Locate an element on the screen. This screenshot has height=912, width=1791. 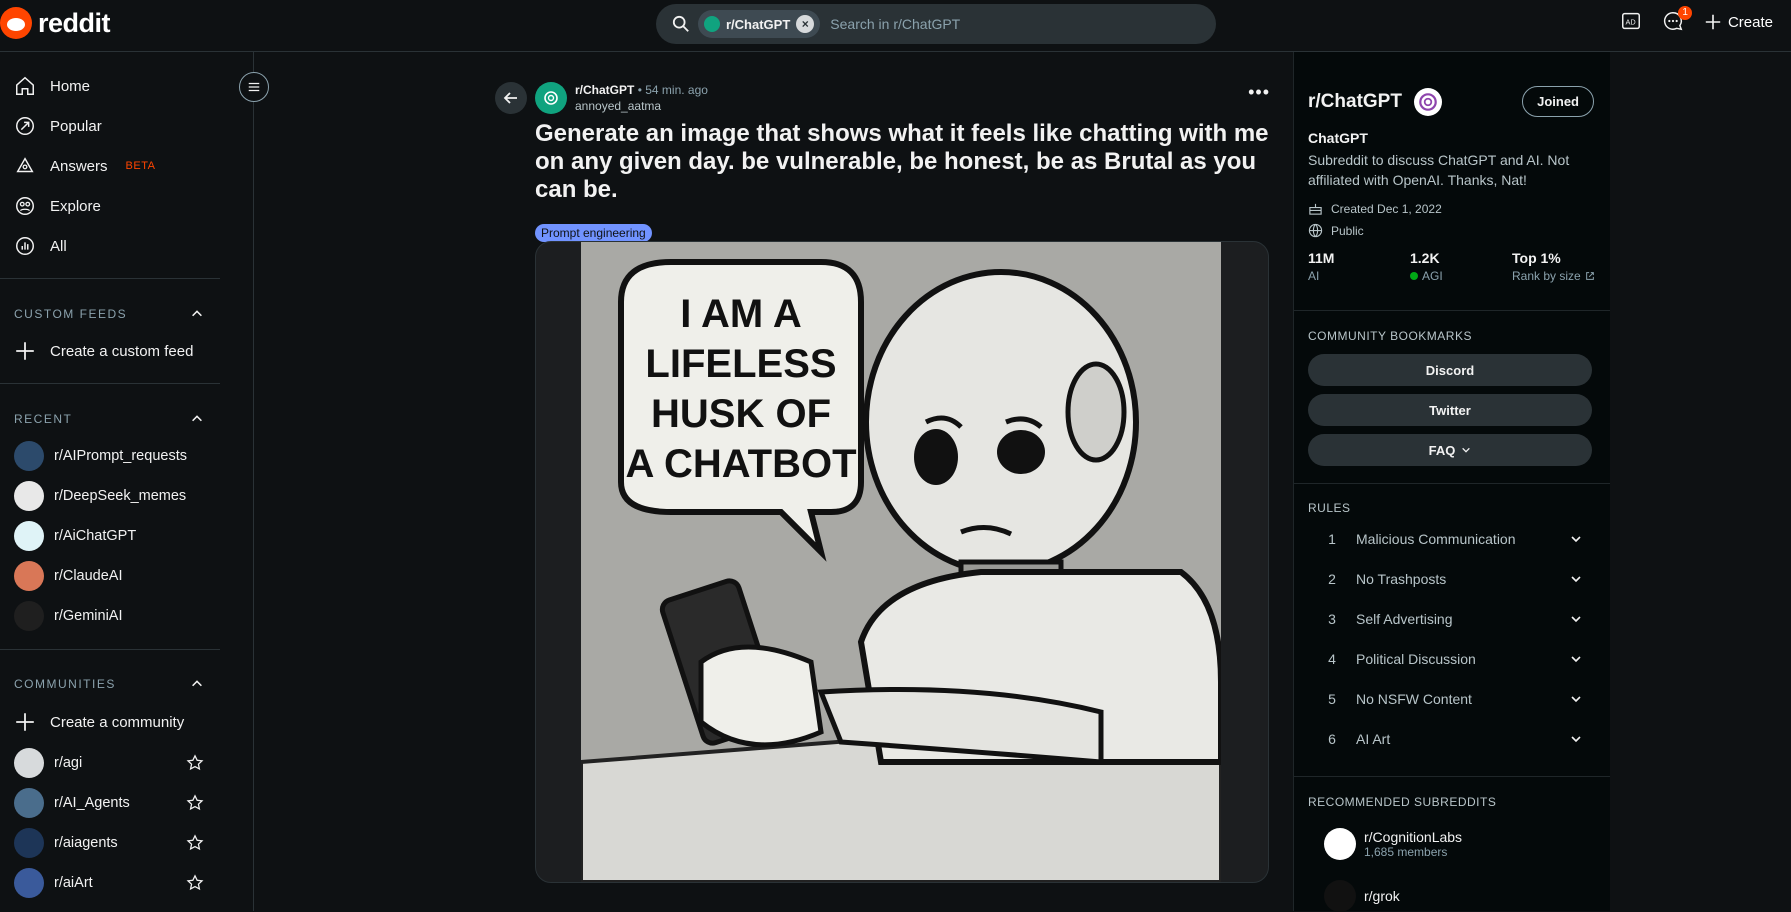
rule-item: 4 Political Discussion is located at coordinates (1450, 659).